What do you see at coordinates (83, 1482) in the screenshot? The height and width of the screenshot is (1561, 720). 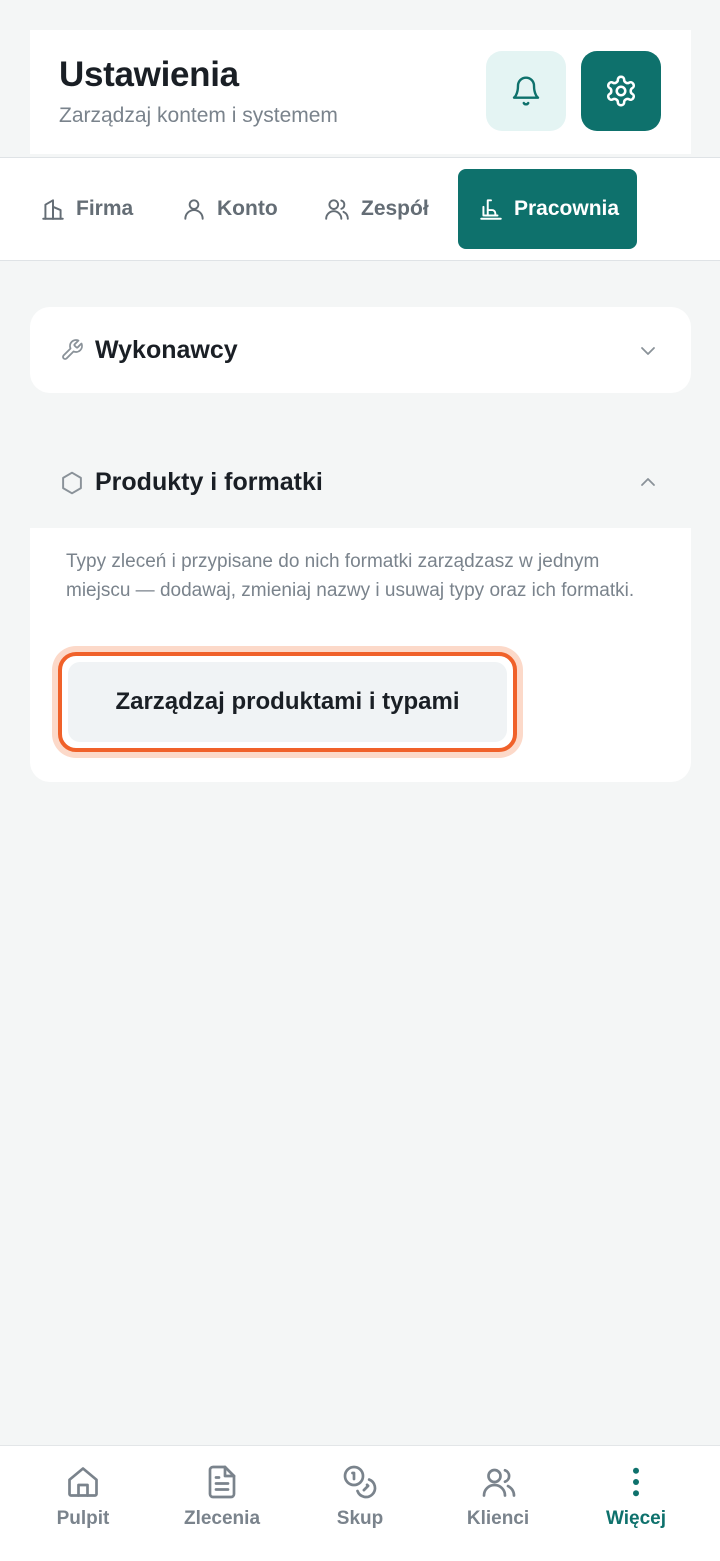 I see `home-icon` at bounding box center [83, 1482].